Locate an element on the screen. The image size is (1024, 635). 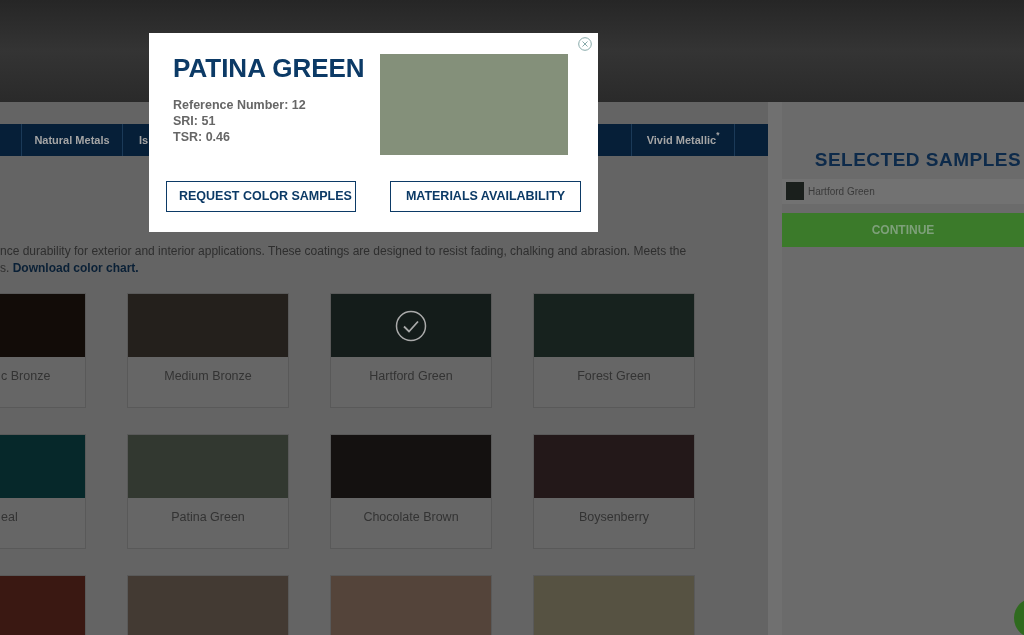
sample-name: Hartford Green is located at coordinates (841, 191).